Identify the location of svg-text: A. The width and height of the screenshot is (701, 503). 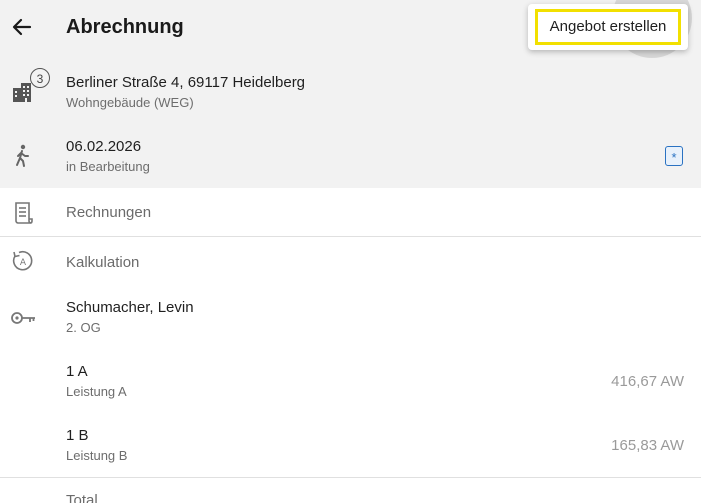
(23, 263).